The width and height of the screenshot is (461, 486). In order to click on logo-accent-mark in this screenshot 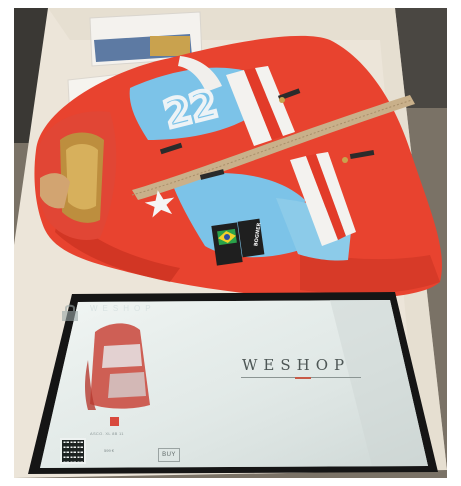, I will do `click(303, 378)`.